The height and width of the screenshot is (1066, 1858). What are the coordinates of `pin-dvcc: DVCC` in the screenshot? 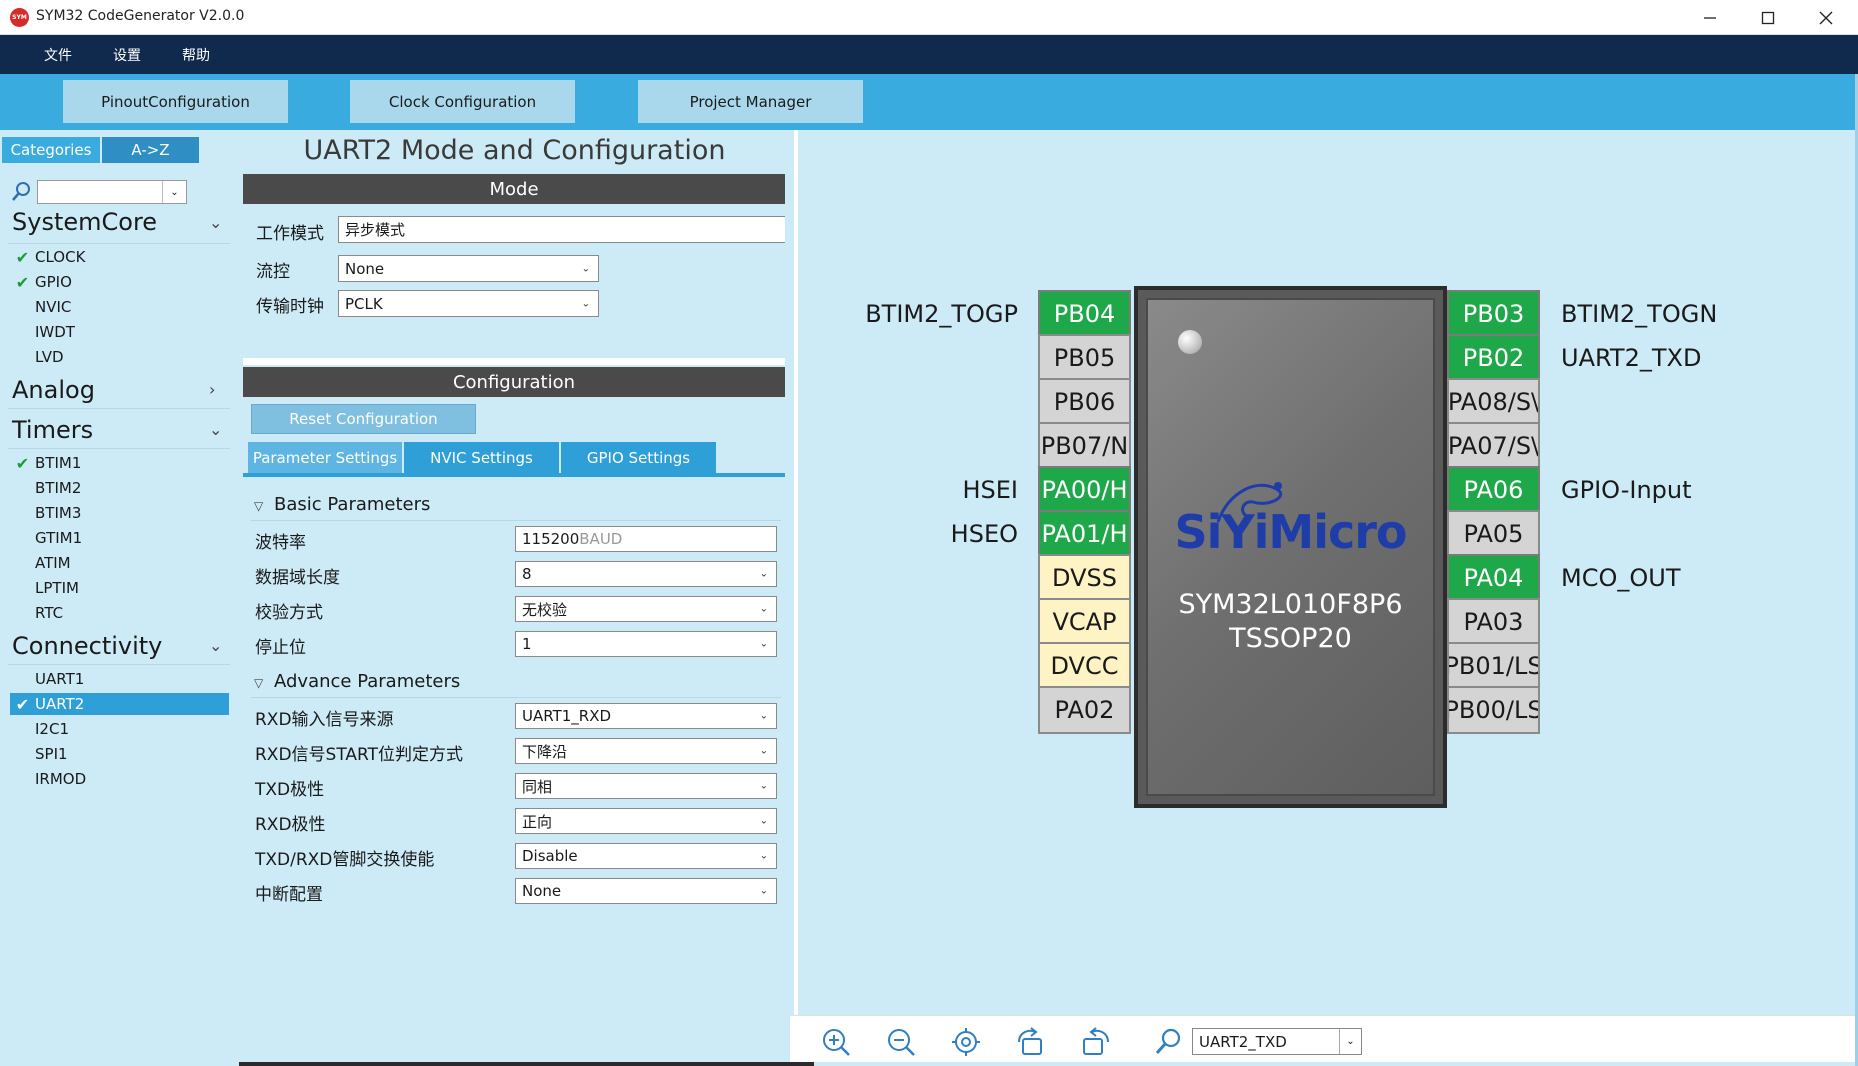 It's located at (1084, 666).